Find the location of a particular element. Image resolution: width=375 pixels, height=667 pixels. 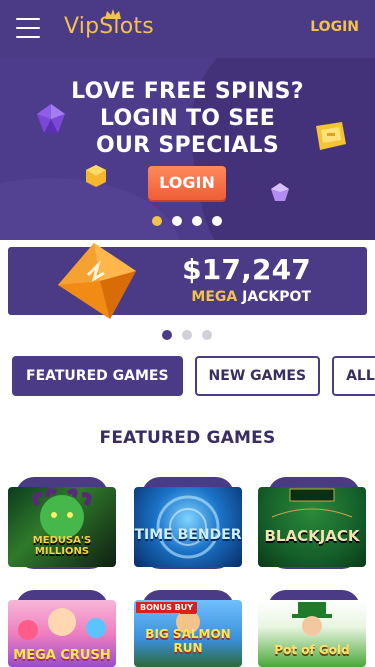

game-title-time-bender: TIME BENDER is located at coordinates (188, 535).